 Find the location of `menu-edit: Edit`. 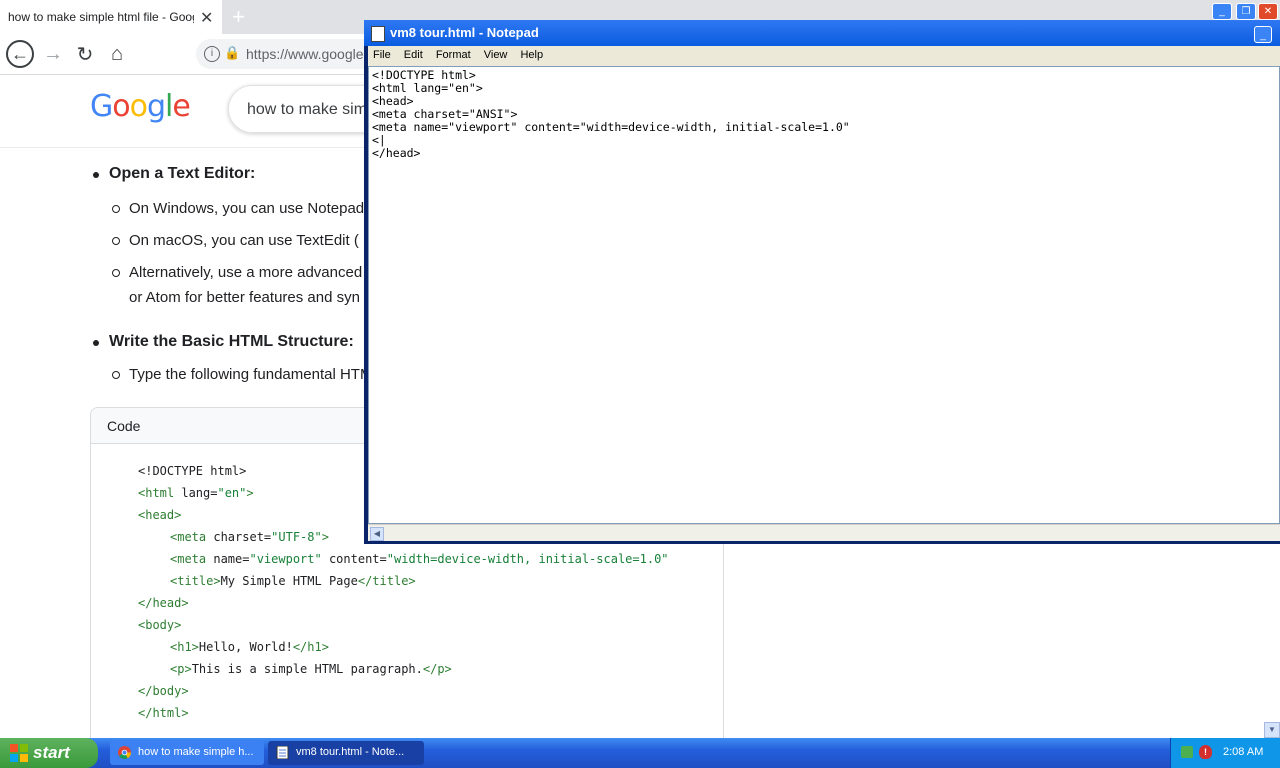

menu-edit: Edit is located at coordinates (413, 53).